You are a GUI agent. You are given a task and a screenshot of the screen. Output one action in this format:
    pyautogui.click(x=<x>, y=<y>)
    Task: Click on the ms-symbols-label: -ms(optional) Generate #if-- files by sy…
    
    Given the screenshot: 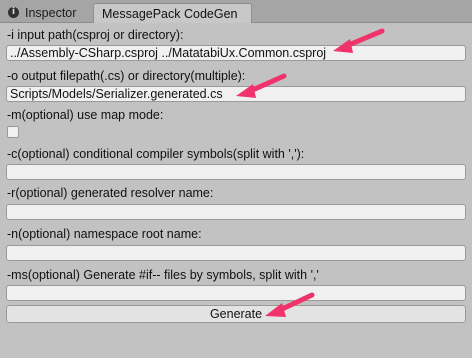 What is the action you would take?
    pyautogui.click(x=163, y=275)
    